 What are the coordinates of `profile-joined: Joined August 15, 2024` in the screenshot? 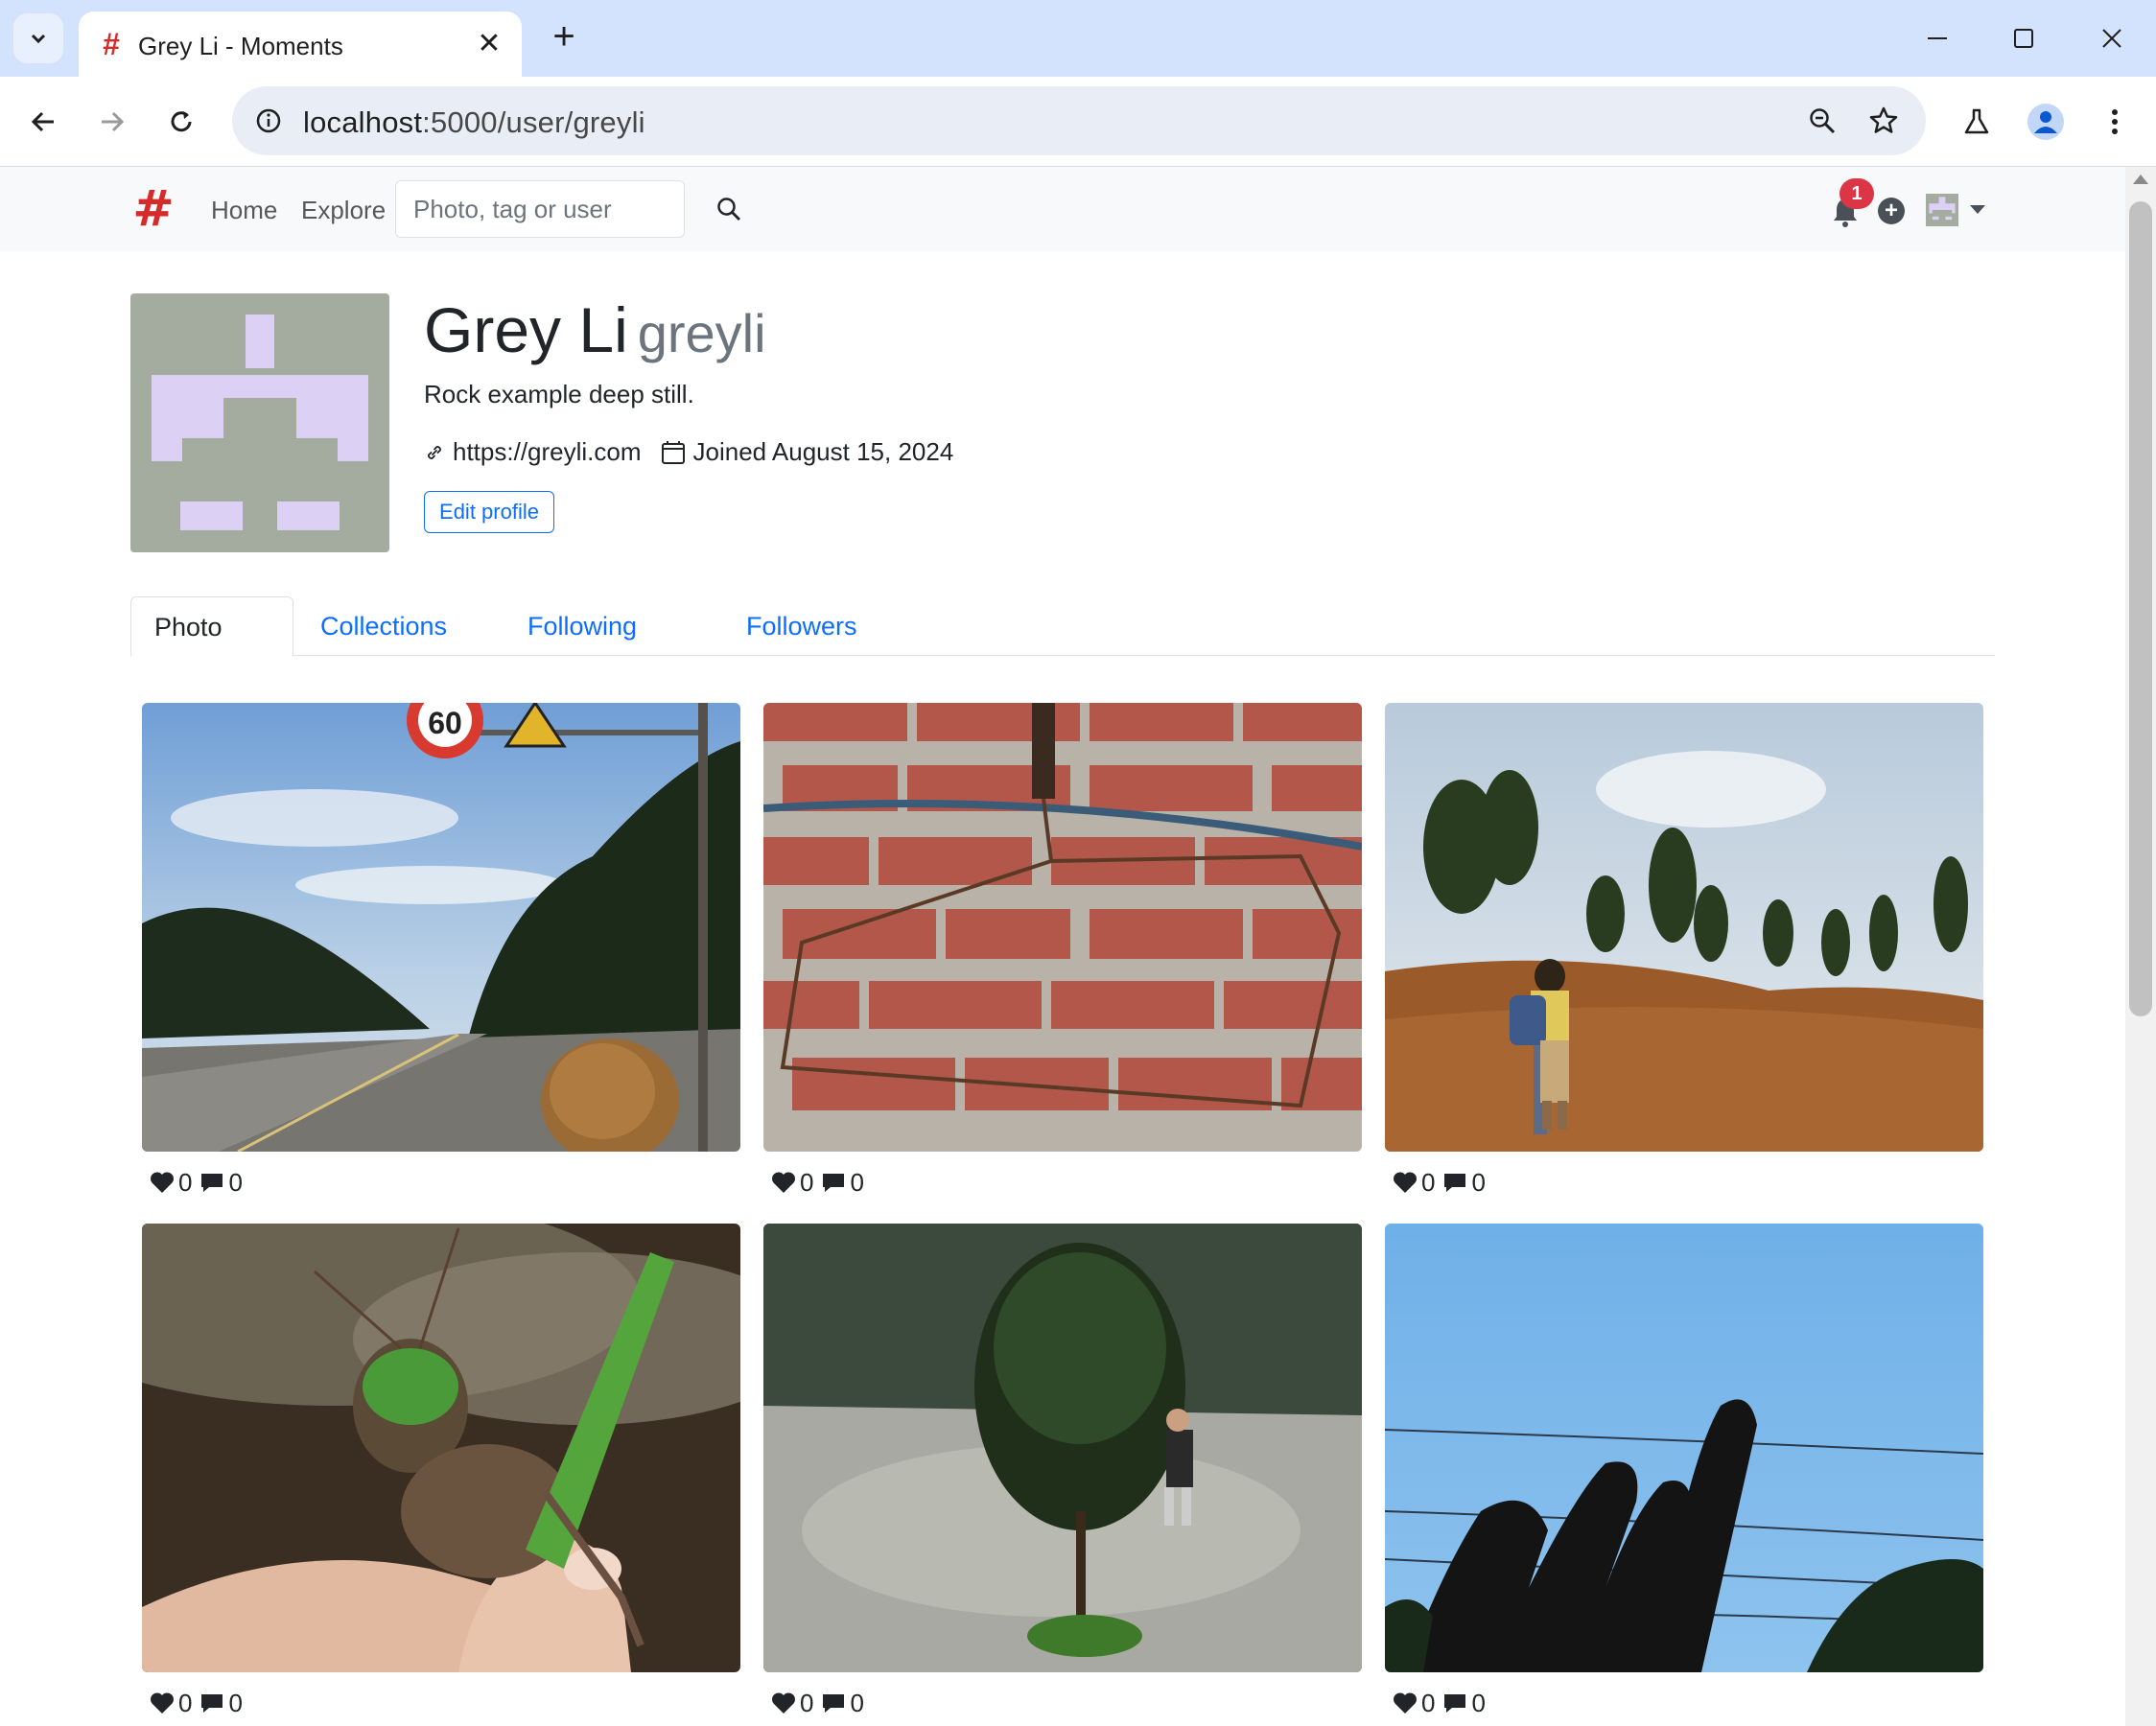 It's located at (807, 452).